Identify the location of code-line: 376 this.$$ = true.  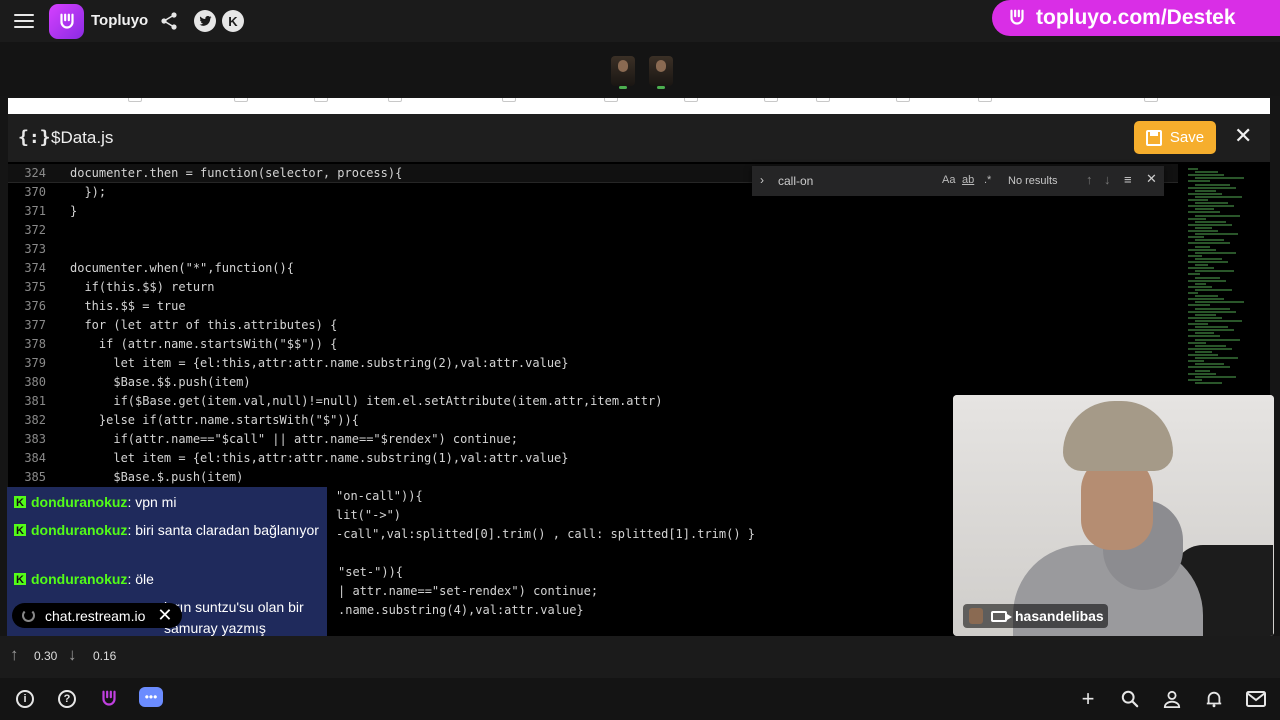
(593, 306).